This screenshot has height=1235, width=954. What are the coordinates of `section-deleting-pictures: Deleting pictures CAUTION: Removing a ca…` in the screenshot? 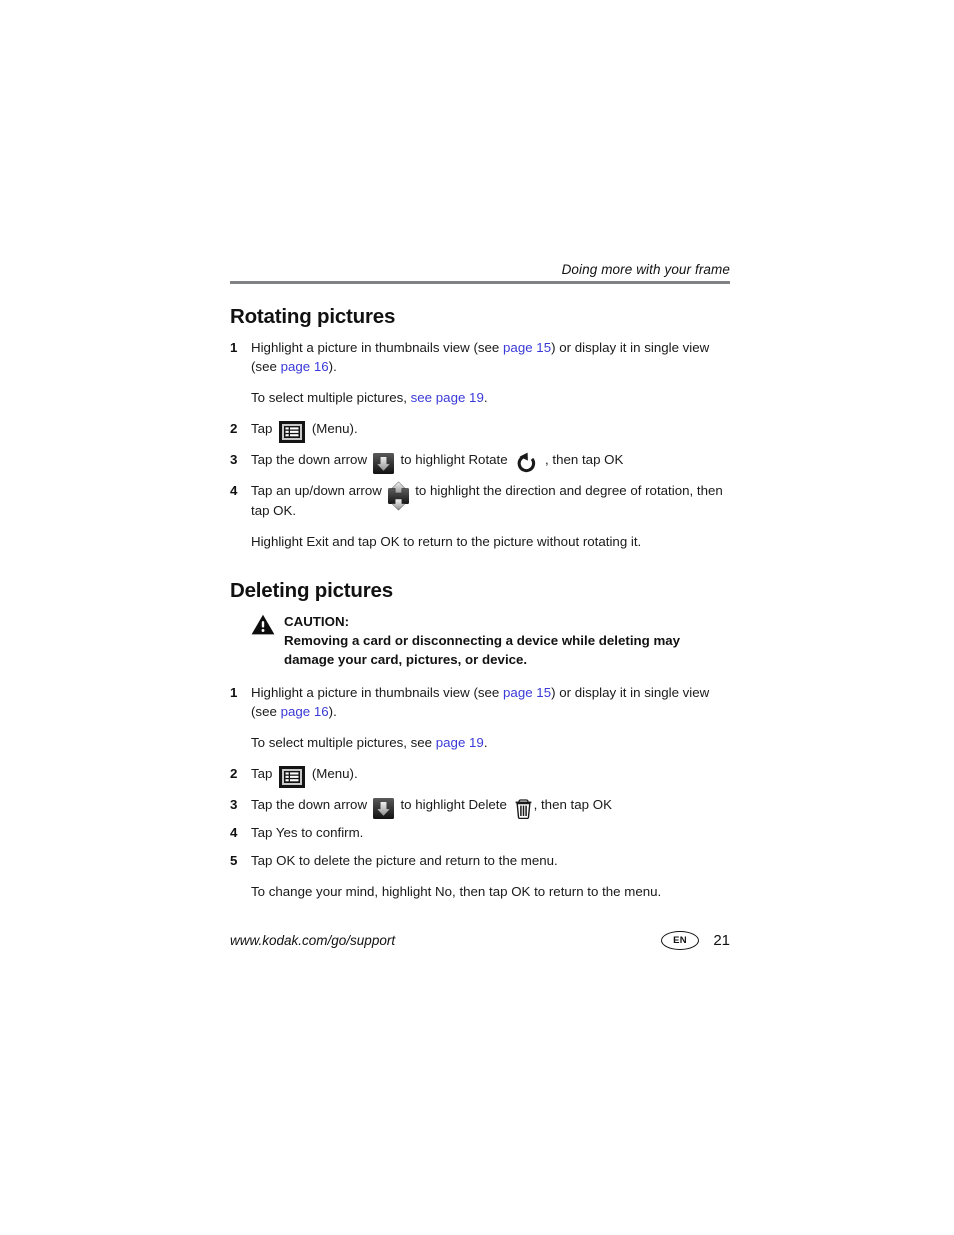 It's located at (480, 740).